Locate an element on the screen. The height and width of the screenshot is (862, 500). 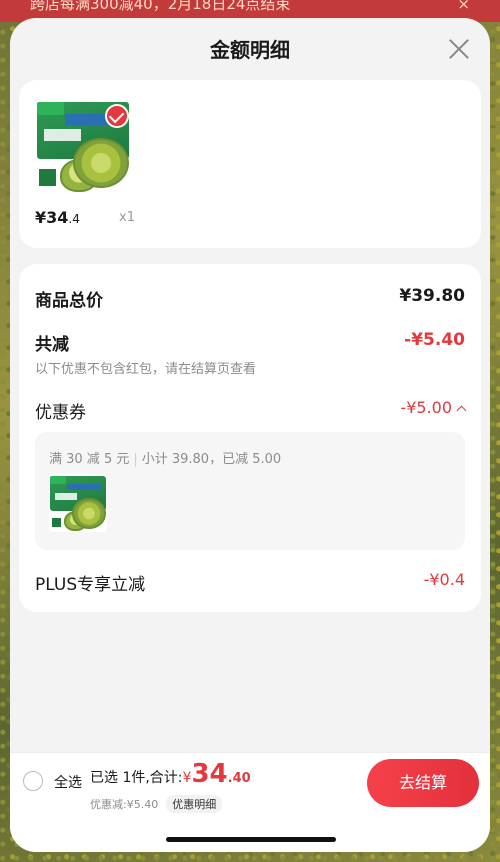
coupon-label: 优惠券 is located at coordinates (60, 413).